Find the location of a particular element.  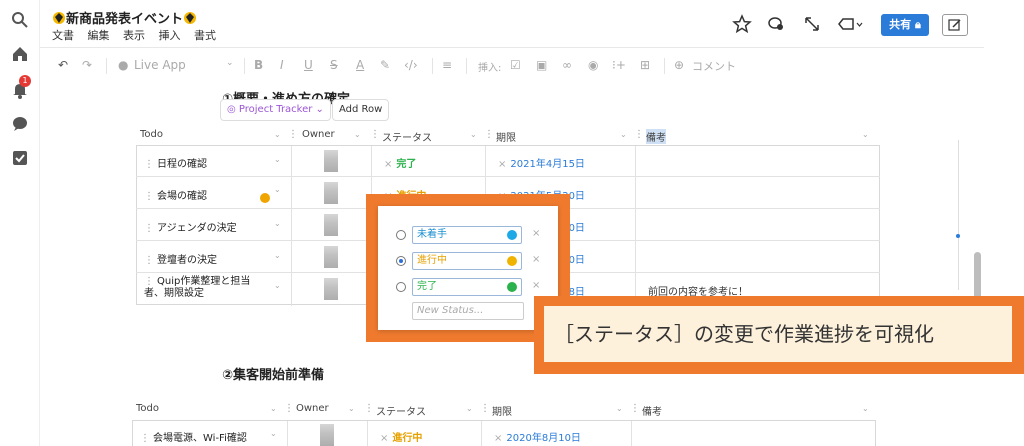

todo-cell: ⋮ 会場の確認 is located at coordinates (175, 194).